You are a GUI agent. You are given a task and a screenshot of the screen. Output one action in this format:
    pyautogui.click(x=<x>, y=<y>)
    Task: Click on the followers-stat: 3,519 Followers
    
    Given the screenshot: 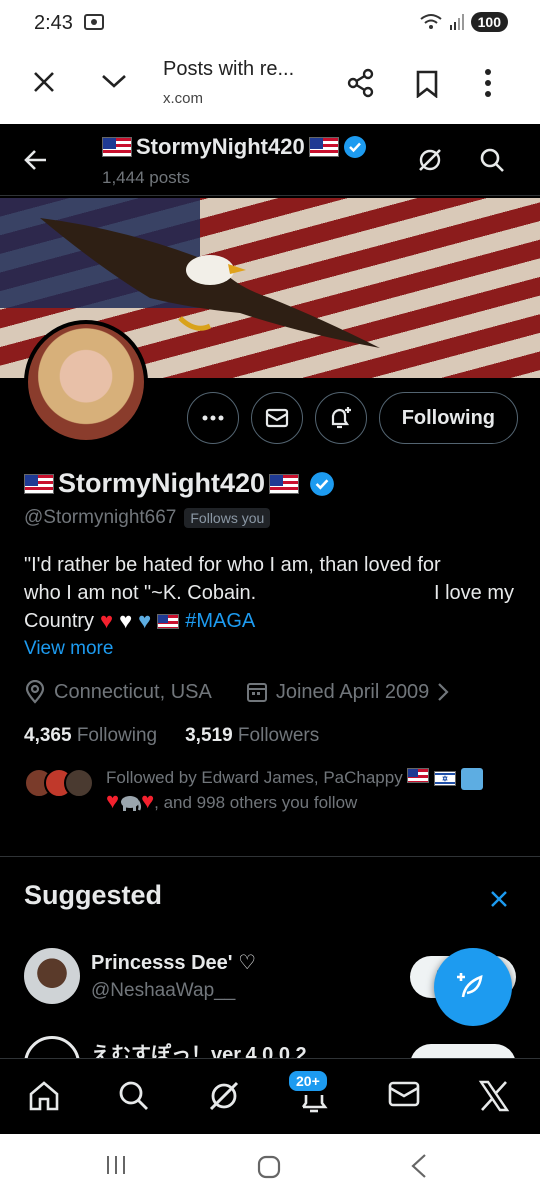 What is the action you would take?
    pyautogui.click(x=252, y=736)
    